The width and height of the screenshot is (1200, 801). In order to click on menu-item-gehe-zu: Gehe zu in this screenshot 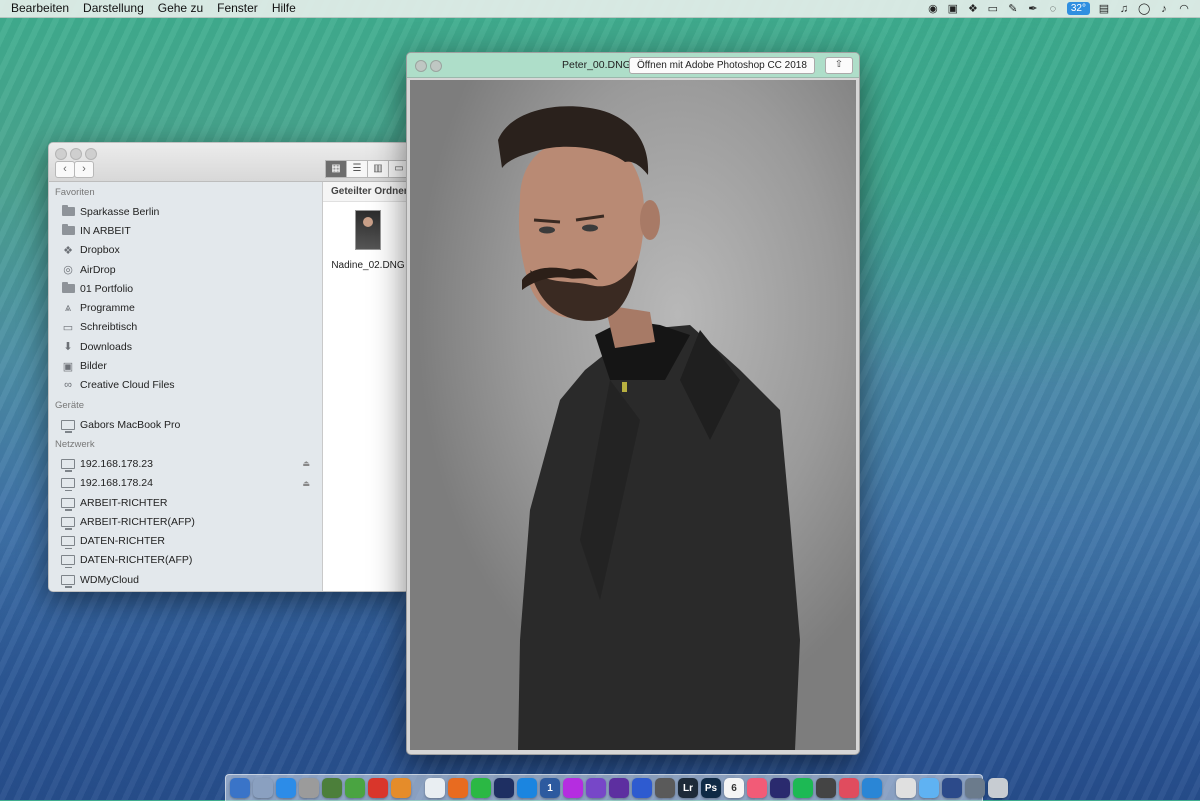, I will do `click(180, 8)`.